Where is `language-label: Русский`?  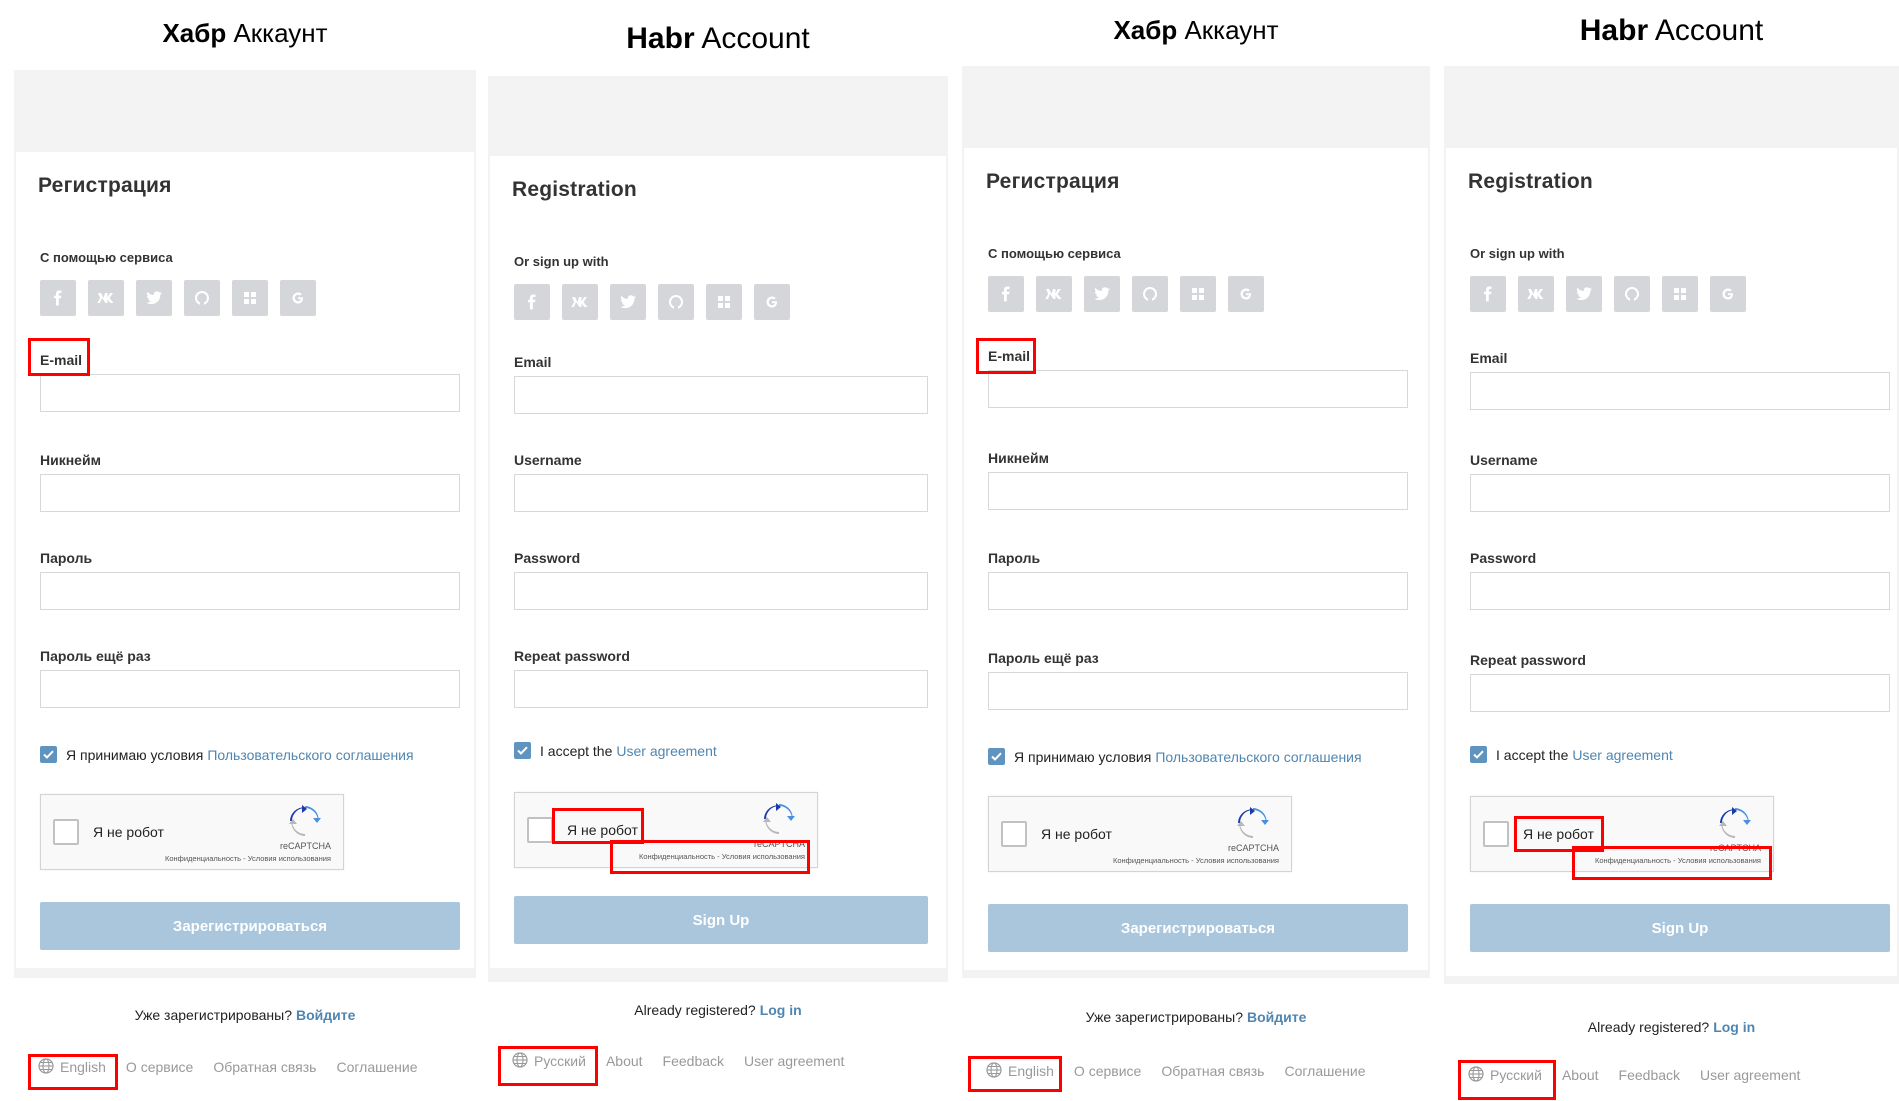
language-label: Русский is located at coordinates (1516, 1075).